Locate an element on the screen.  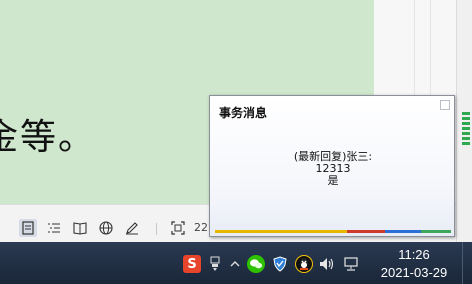
level-indicator-icon is located at coordinates (466, 129).